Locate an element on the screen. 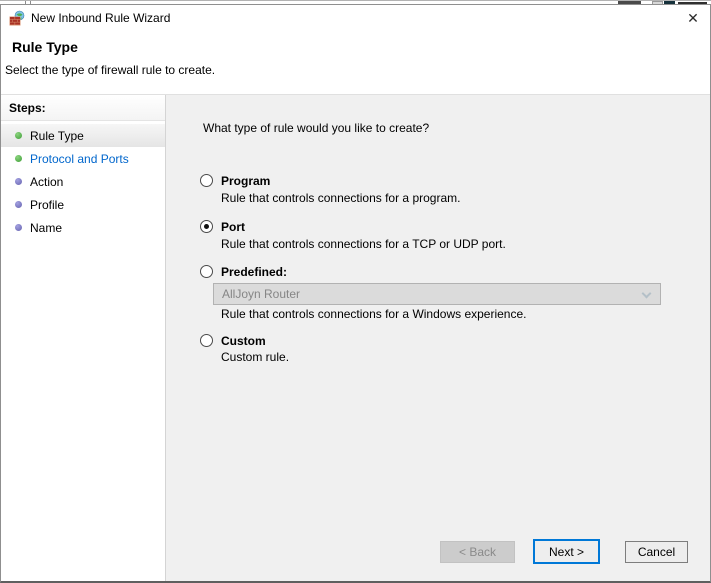 This screenshot has width=711, height=583. cancel-button: Cancel is located at coordinates (656, 552).